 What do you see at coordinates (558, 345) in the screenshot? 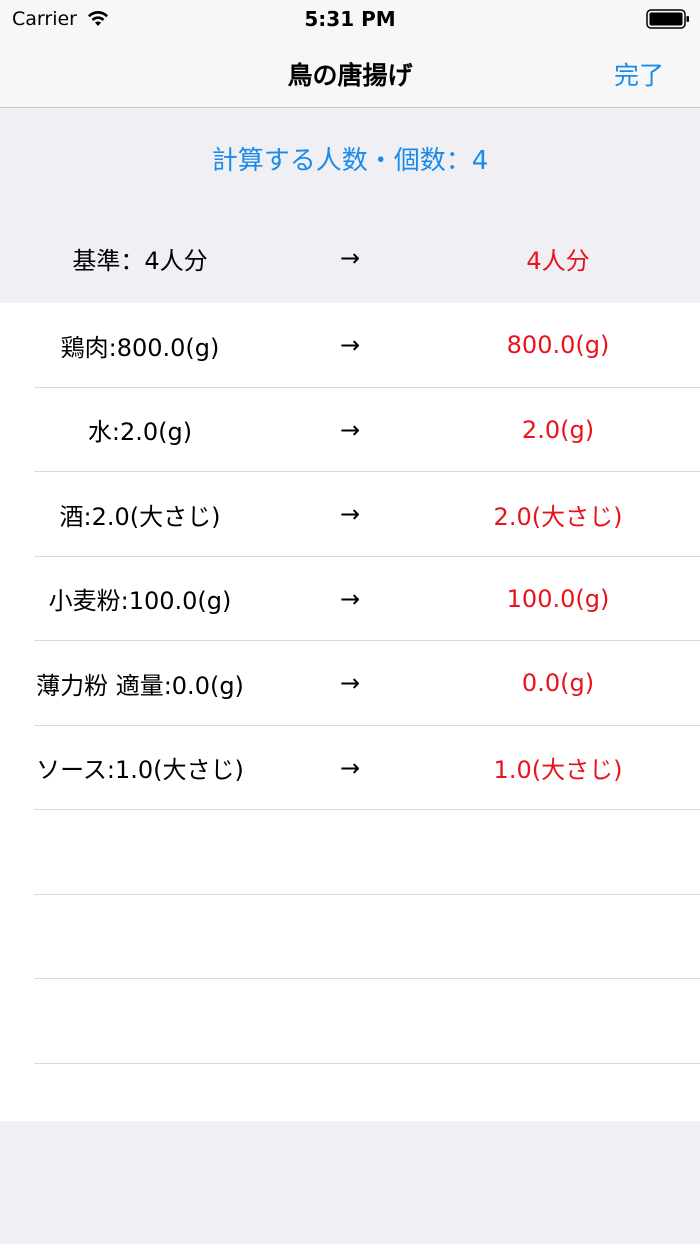
I see `converted-amount: 800.0(g)` at bounding box center [558, 345].